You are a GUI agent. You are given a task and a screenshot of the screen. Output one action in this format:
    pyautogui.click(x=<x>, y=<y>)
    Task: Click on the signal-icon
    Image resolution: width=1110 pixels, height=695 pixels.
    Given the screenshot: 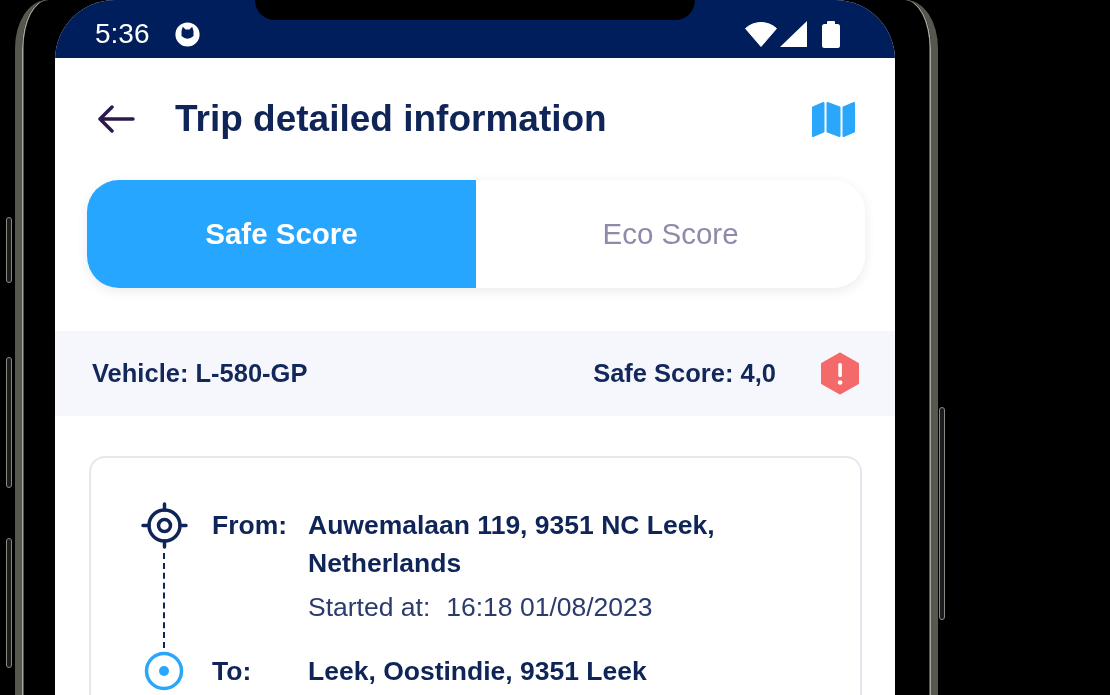 What is the action you would take?
    pyautogui.click(x=793, y=34)
    